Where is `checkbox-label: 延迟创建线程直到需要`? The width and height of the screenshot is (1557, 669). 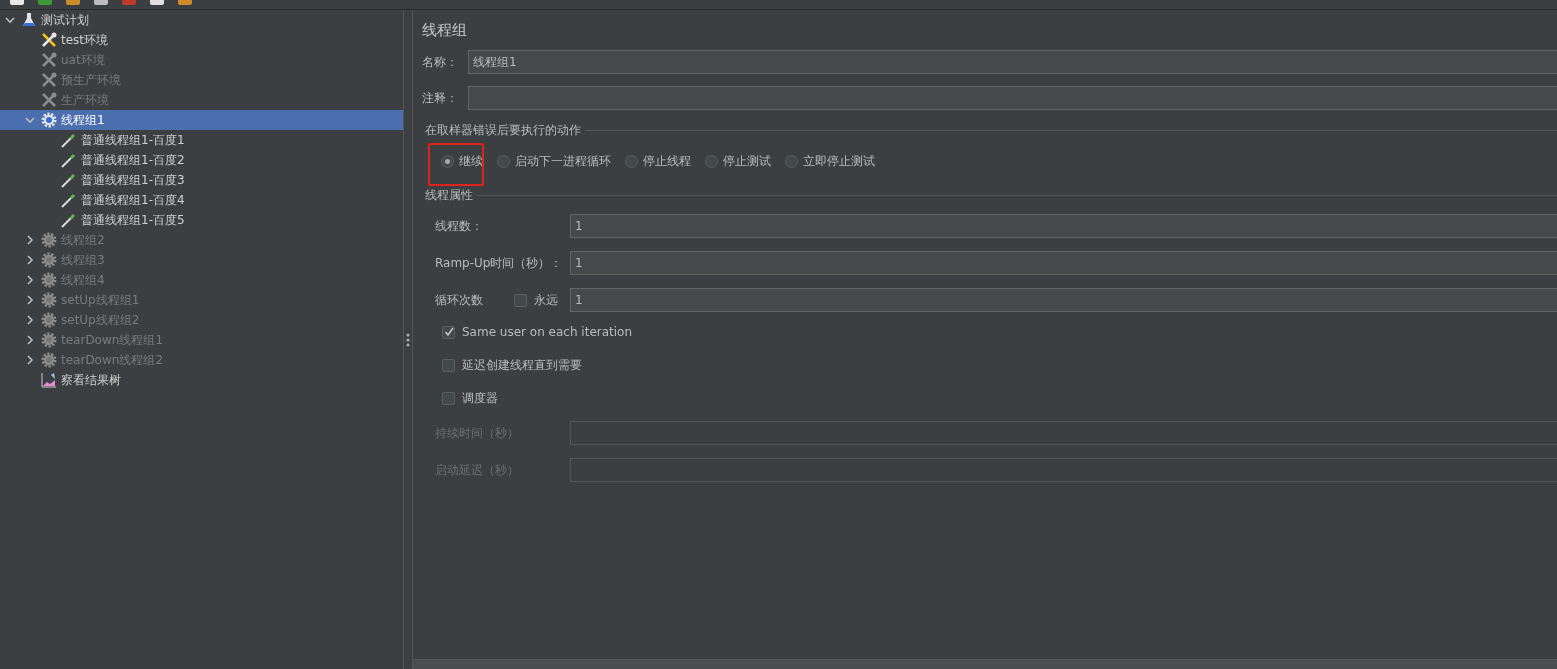
checkbox-label: 延迟创建线程直到需要 is located at coordinates (522, 365).